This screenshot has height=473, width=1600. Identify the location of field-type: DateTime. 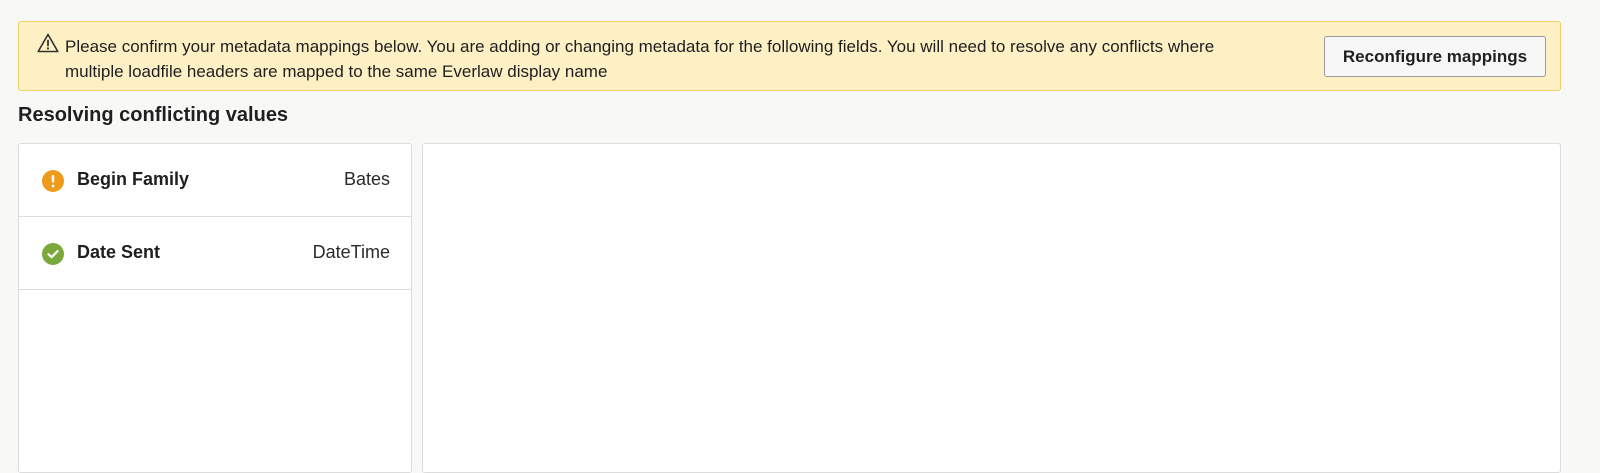
(351, 252).